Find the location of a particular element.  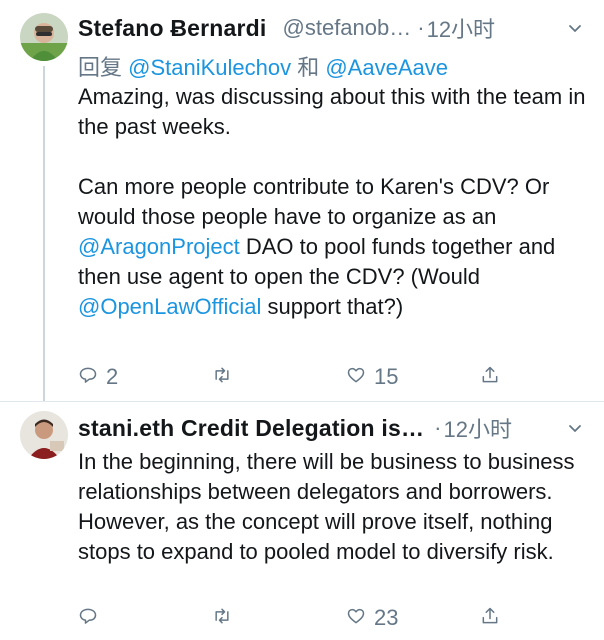

tweet-header: Stefano Ƀernardi @stefanob… · 12小时 is located at coordinates (286, 28).